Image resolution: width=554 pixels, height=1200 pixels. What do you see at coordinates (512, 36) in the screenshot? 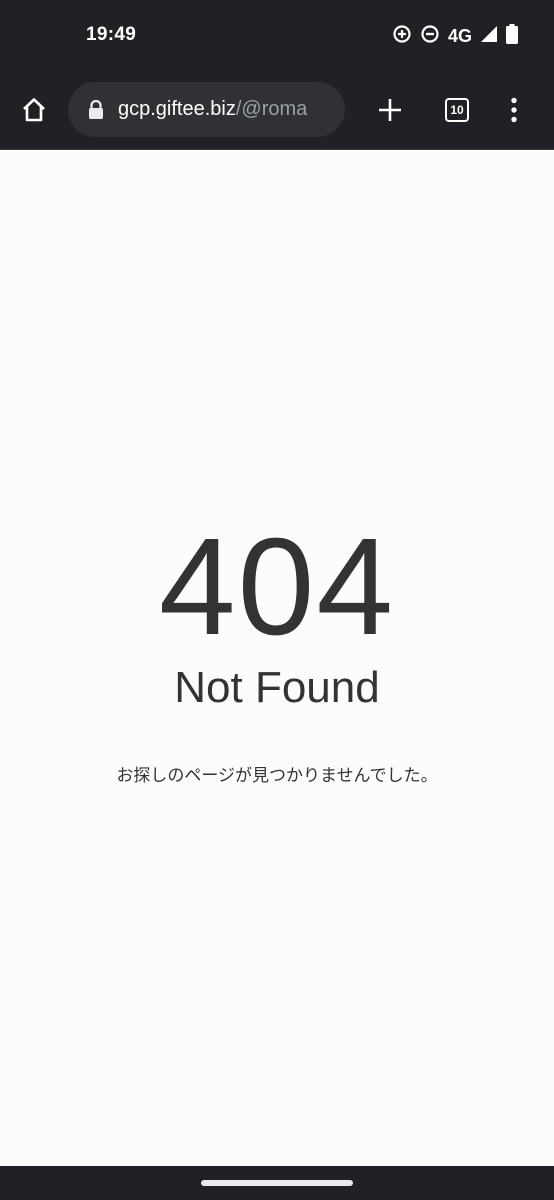
I see `battery-icon` at bounding box center [512, 36].